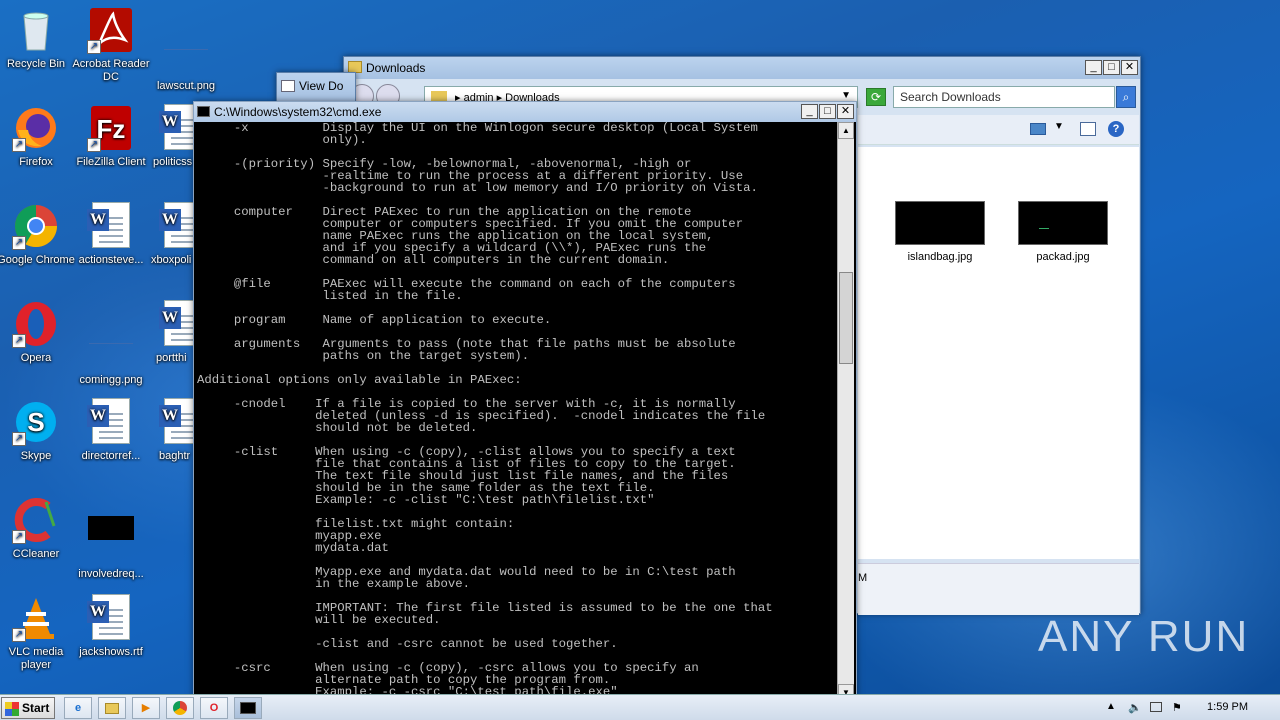 The image size is (1280, 720). I want to click on desktop-icon-filezilla: Fz ↗ FileZilla Client, so click(111, 136).